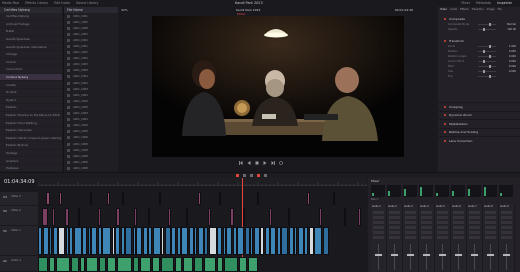 The height and width of the screenshot is (272, 520). What do you see at coordinates (479, 132) in the screenshot?
I see `inspector-collapsed-section: Retime And Scaling` at bounding box center [479, 132].